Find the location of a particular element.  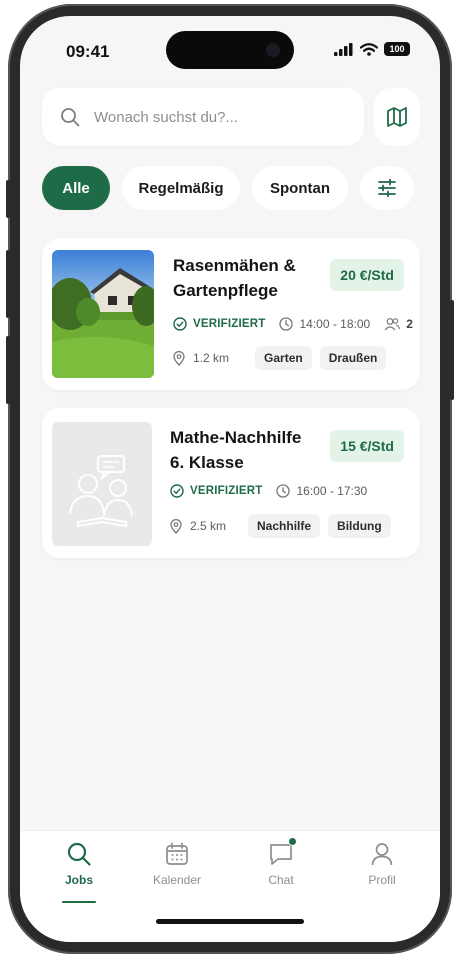

tab-chat: Chat is located at coordinates (281, 862).